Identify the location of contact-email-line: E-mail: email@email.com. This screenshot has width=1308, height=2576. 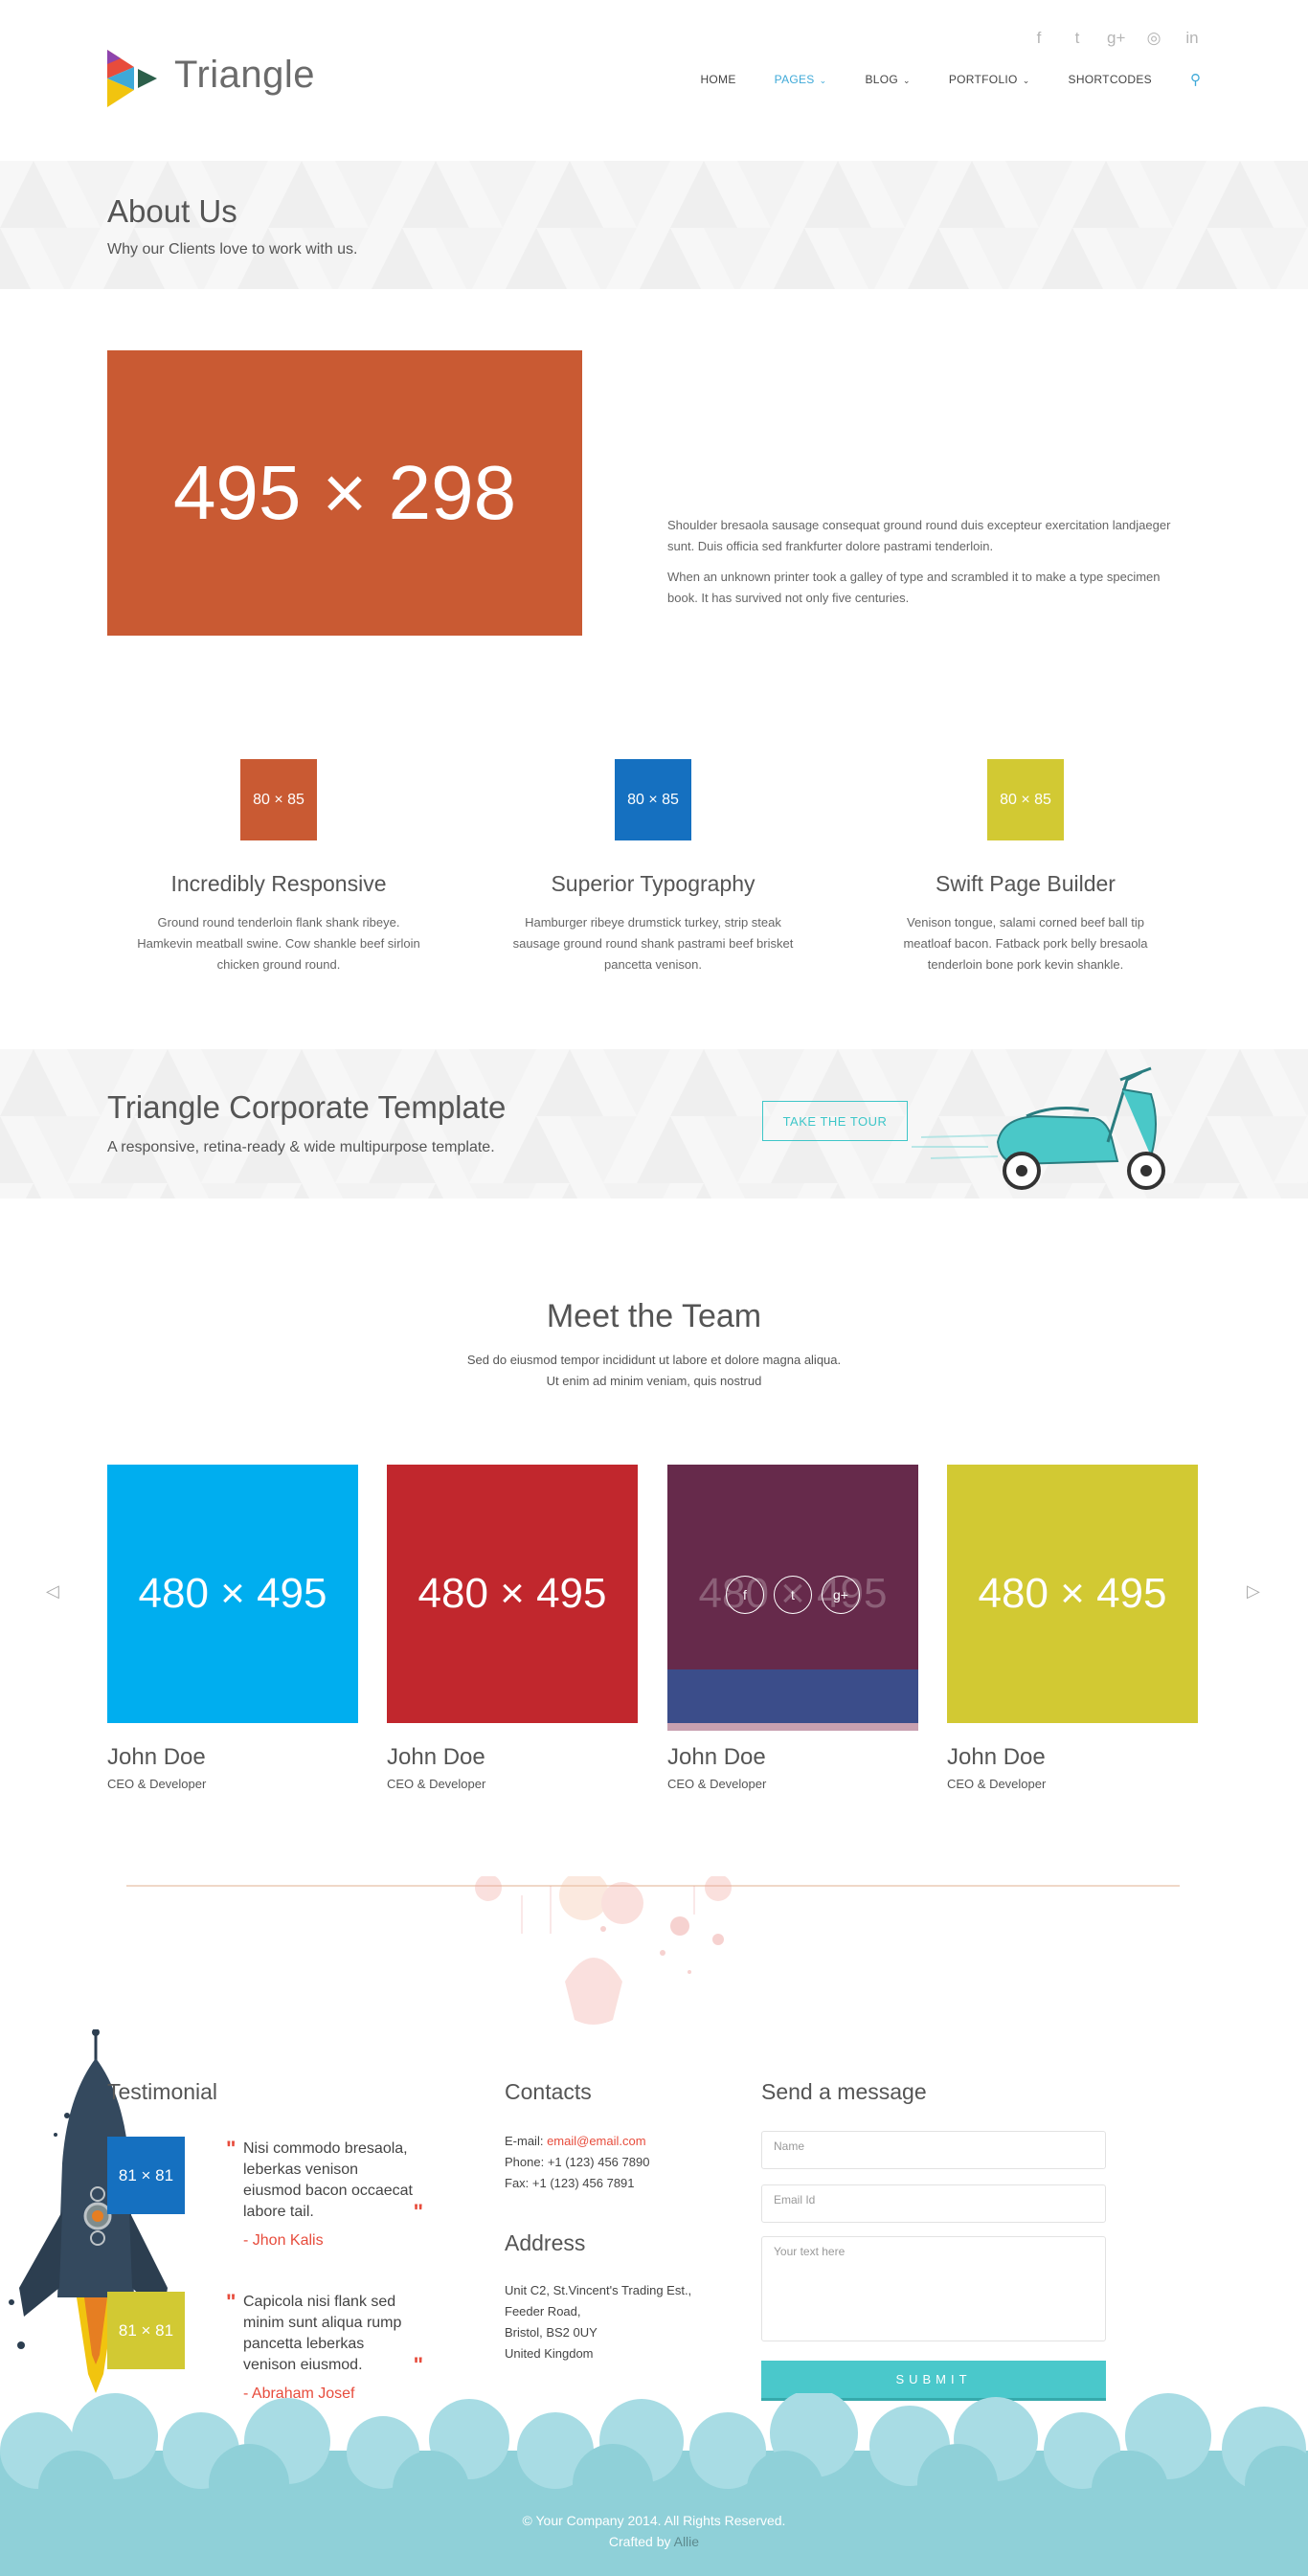
(577, 2142).